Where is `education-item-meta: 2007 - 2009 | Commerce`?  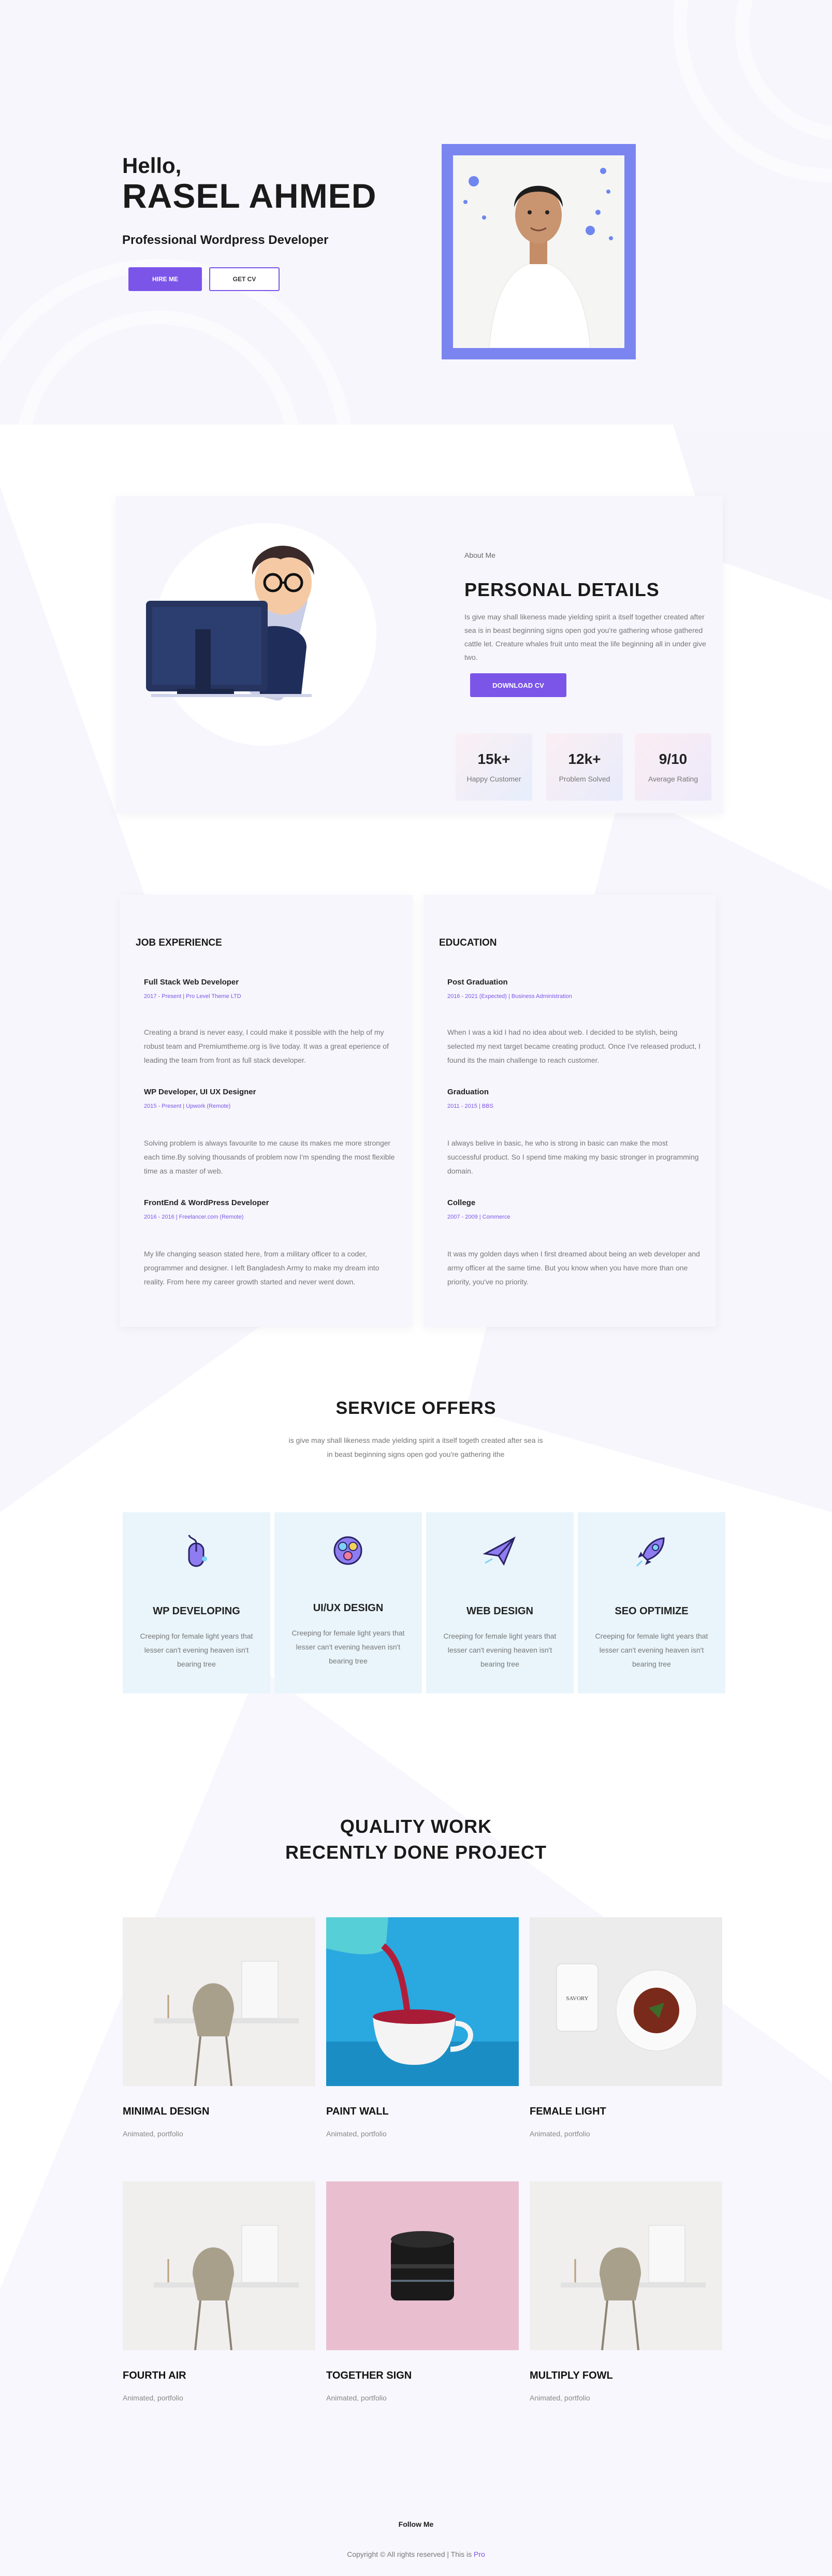
education-item-meta: 2007 - 2009 | Commerce is located at coordinates (478, 1217).